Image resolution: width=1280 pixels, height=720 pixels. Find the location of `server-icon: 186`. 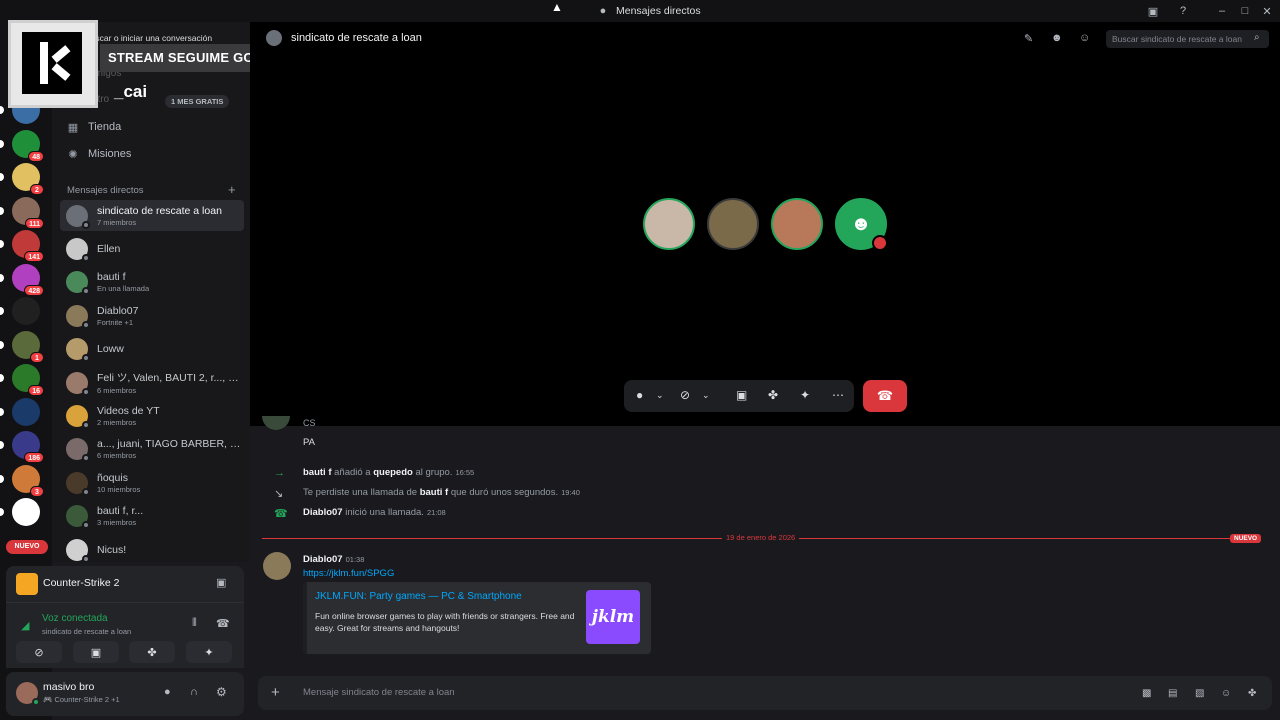

server-icon: 186 is located at coordinates (22, 447).